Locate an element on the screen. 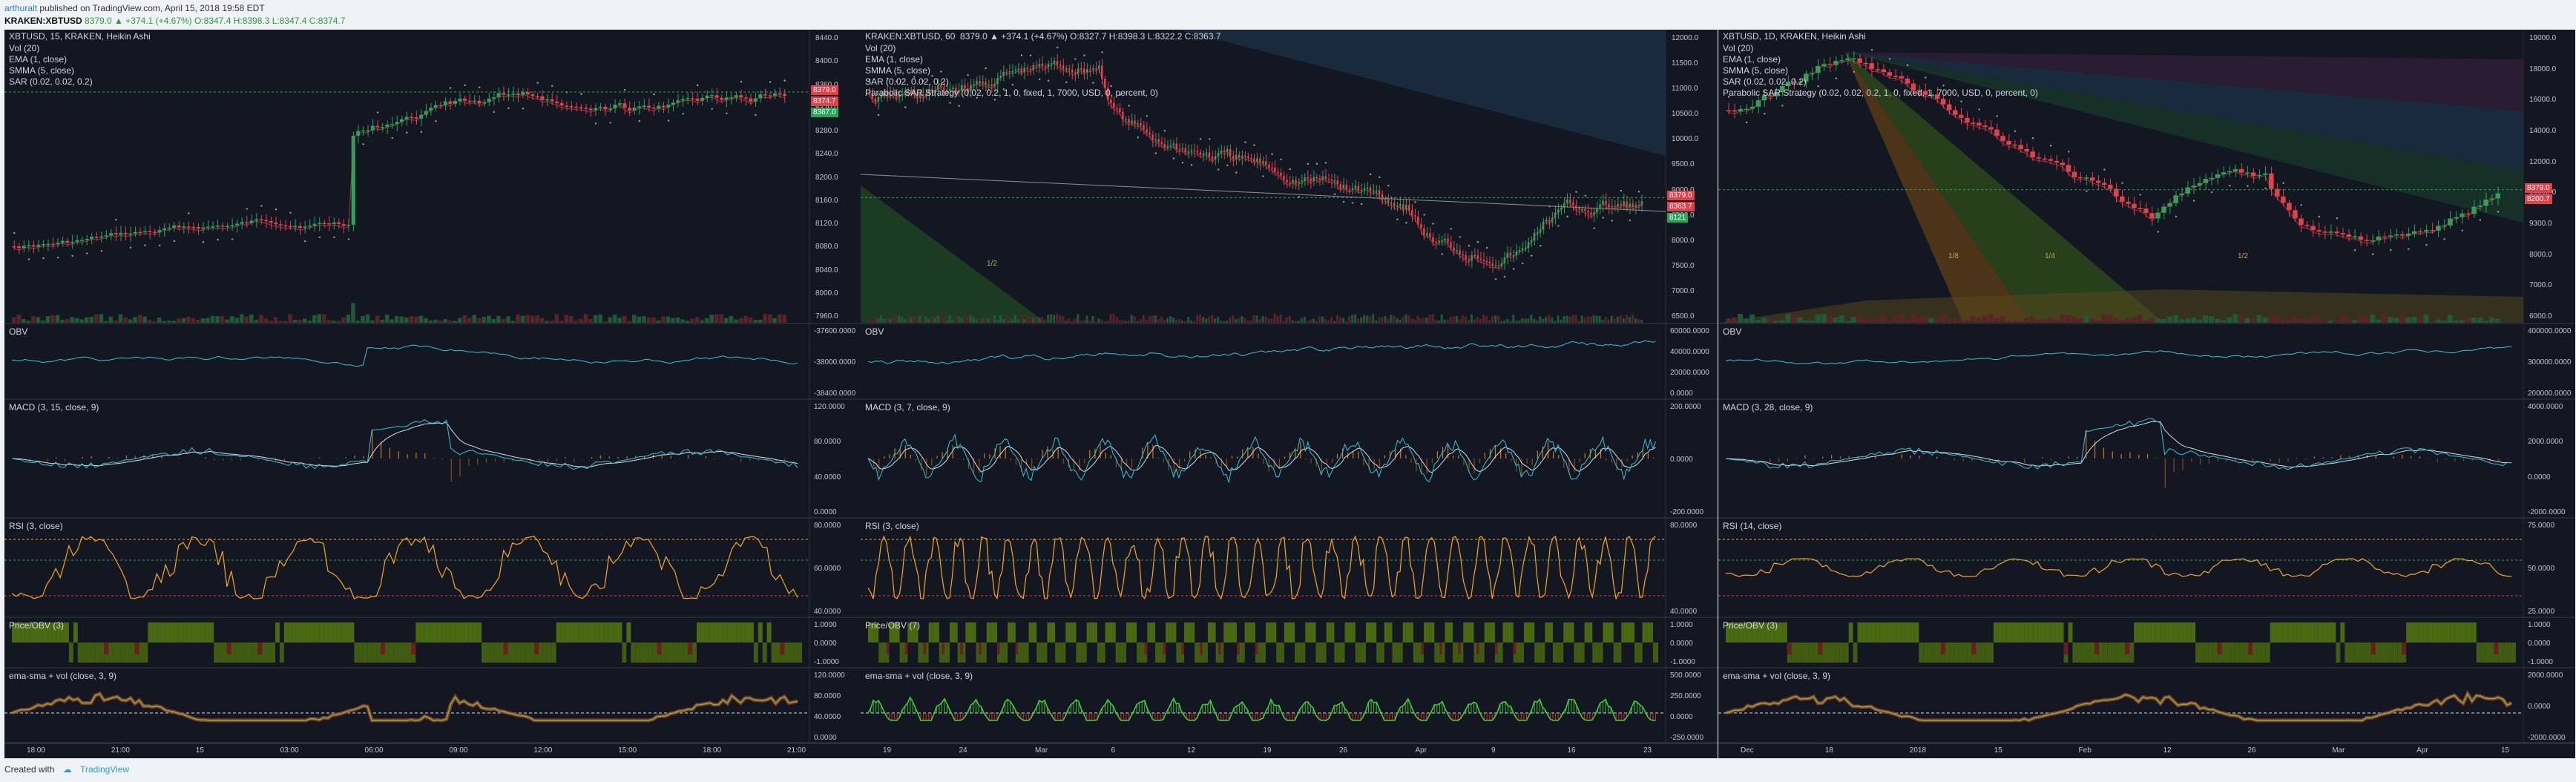 The width and height of the screenshot is (2576, 782). tradingview-logo-icon: ☁ is located at coordinates (67, 769).